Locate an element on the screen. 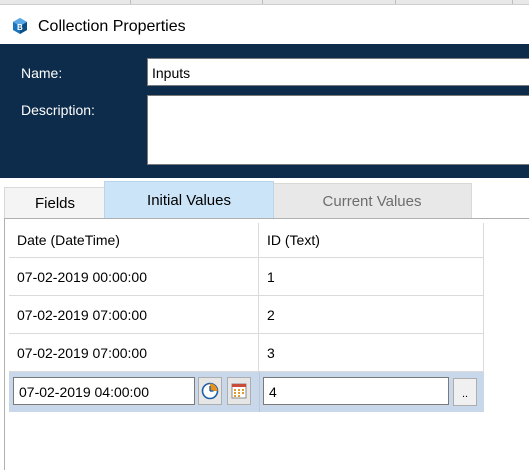  table-row: 07-02-2019 00:00:00 1 is located at coordinates (246, 277).